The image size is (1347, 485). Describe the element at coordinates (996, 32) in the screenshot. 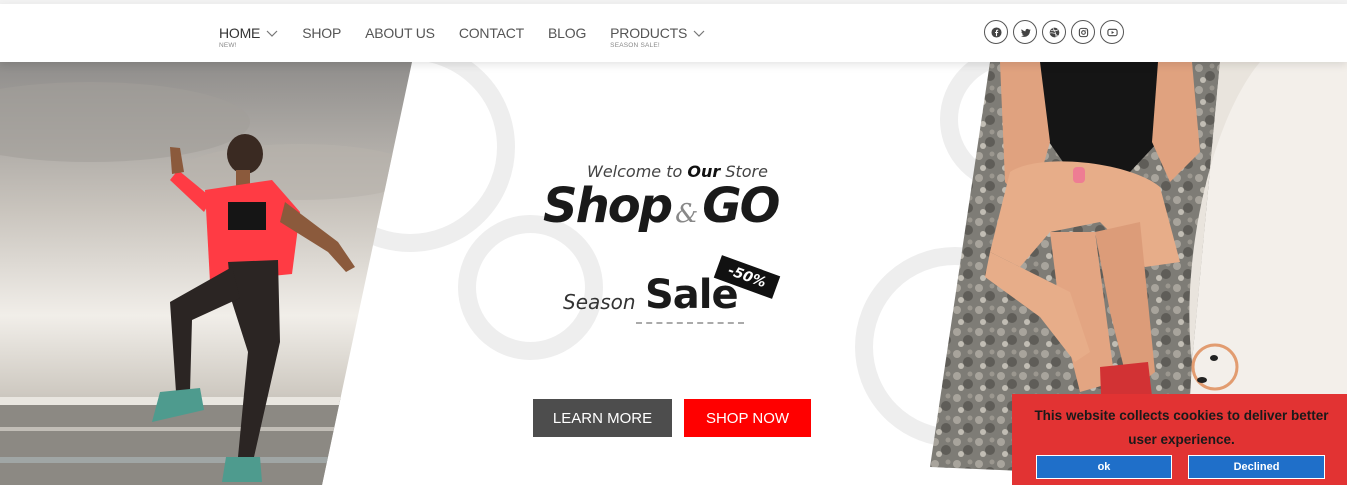

I see `facebook-icon` at that location.